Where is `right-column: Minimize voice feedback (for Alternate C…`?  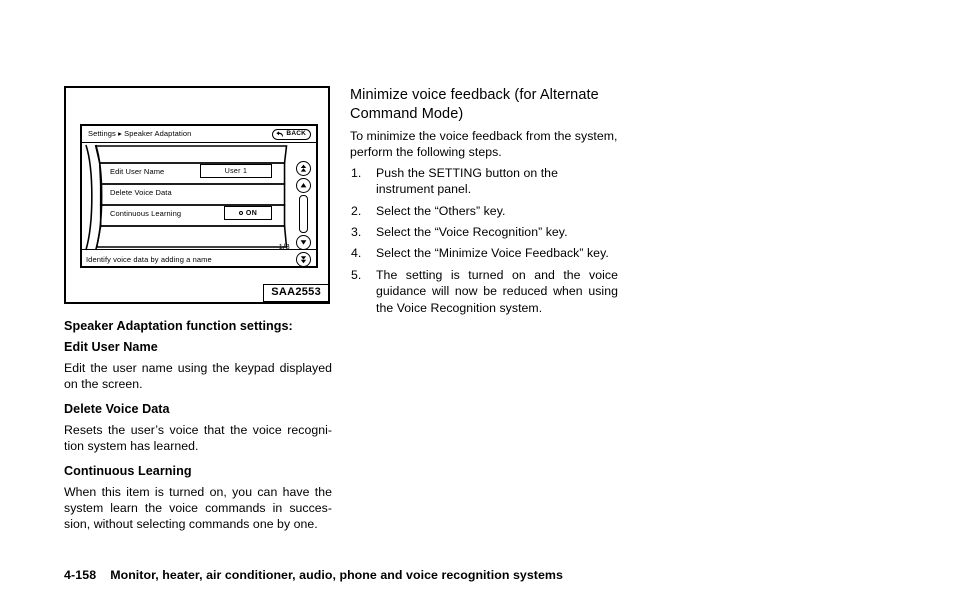
right-column: Minimize voice feedback (for Alternate C… is located at coordinates (484, 203).